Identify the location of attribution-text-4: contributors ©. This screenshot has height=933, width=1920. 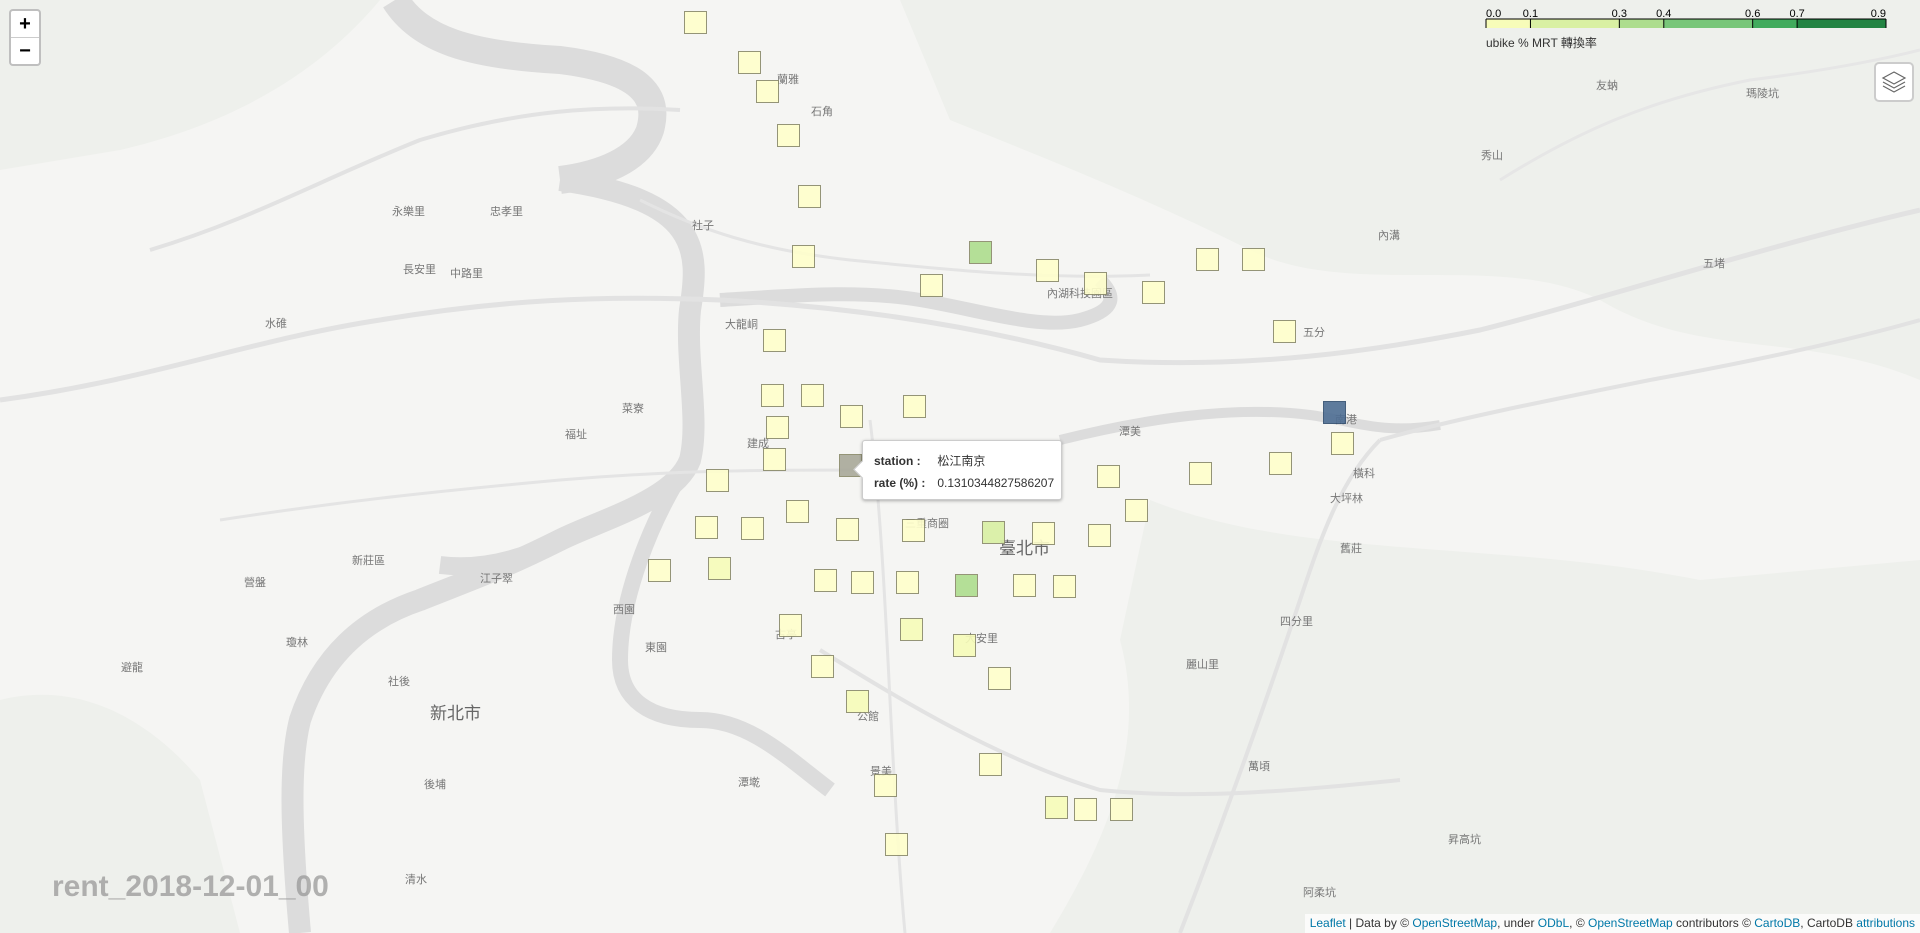
(1713, 923).